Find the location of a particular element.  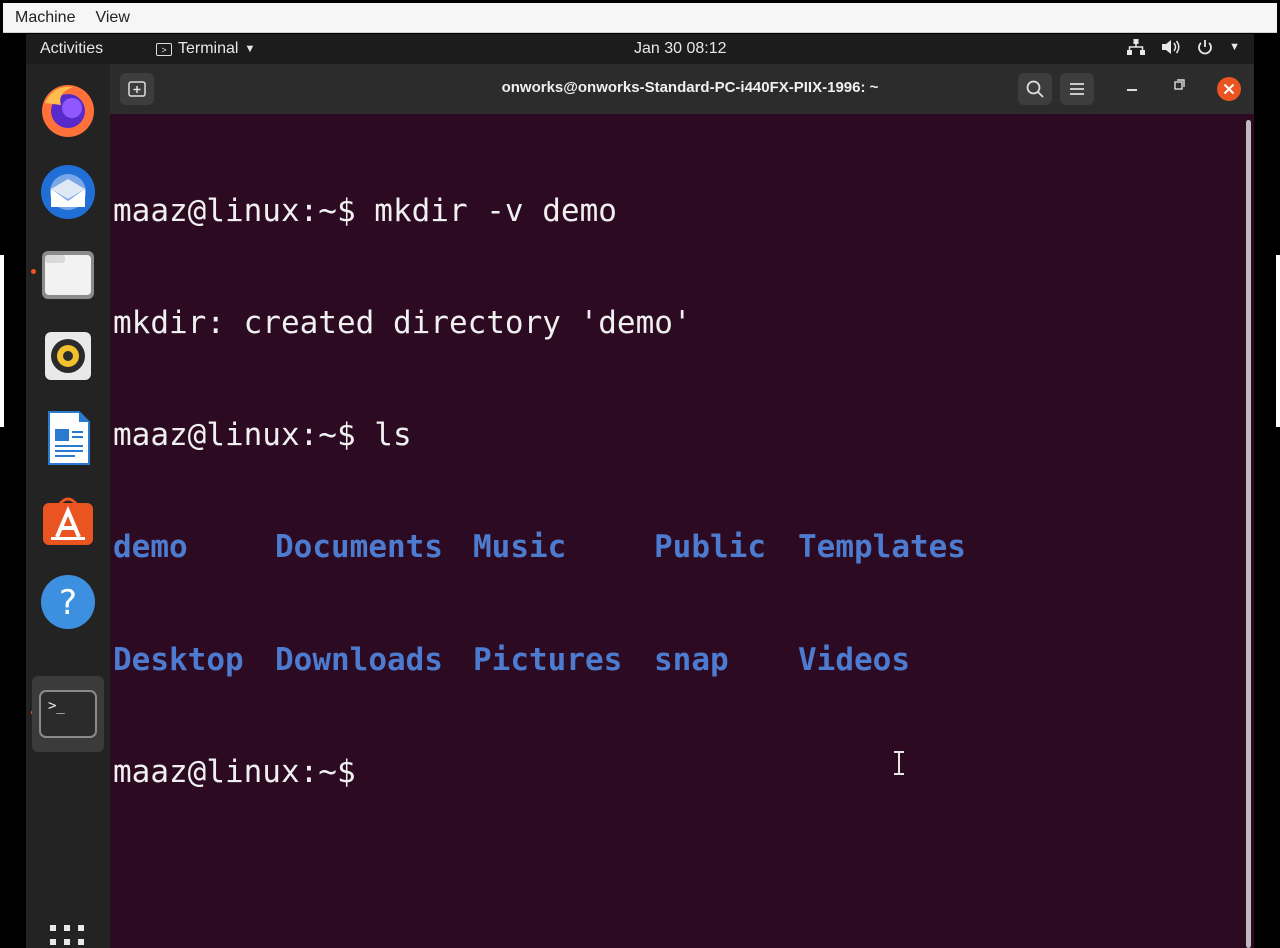

terminal-small-icon: > is located at coordinates (164, 49).